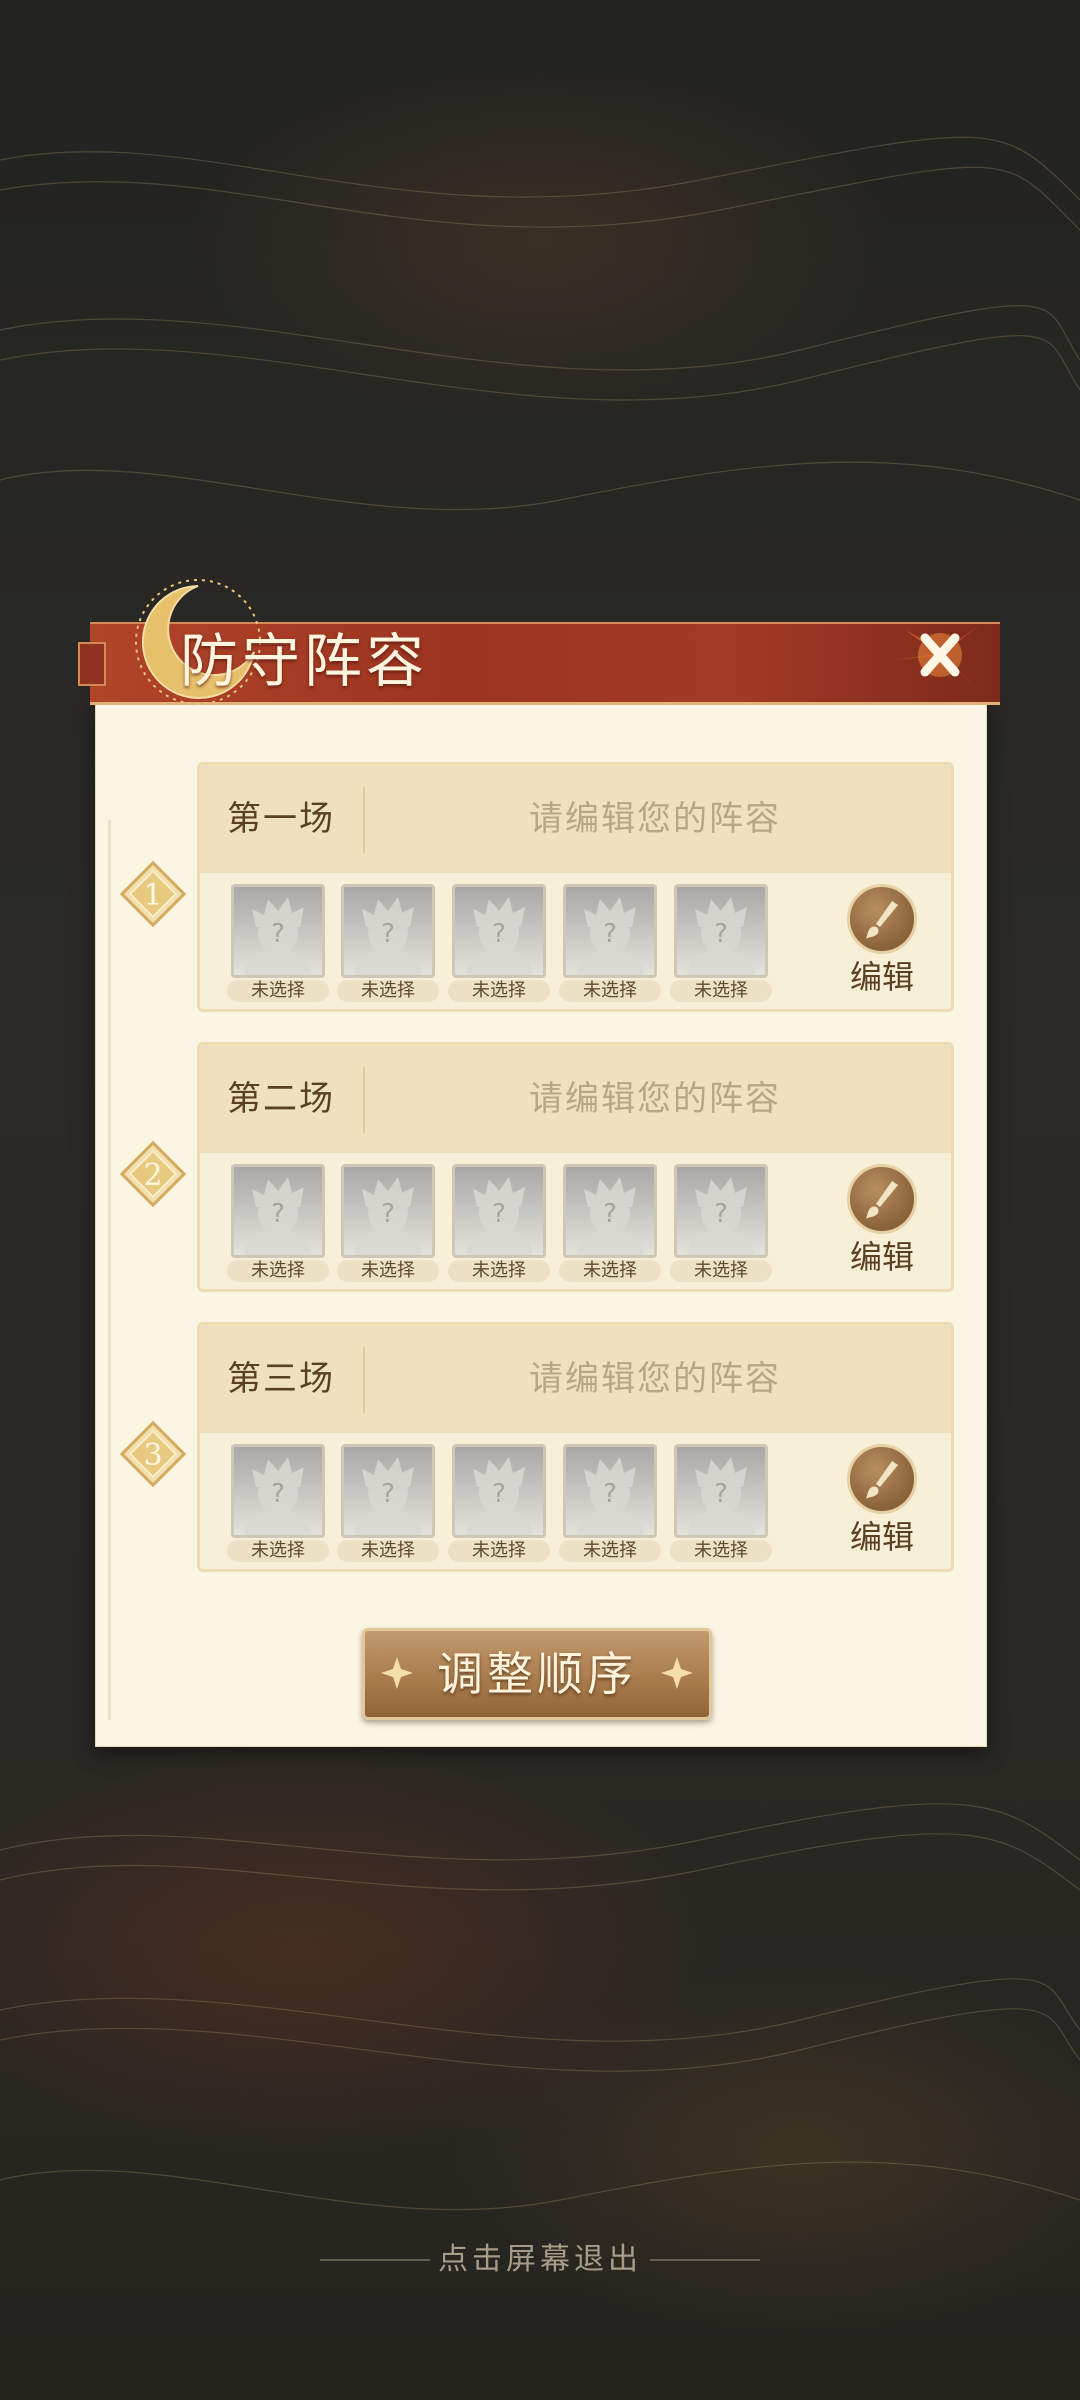 Image resolution: width=1080 pixels, height=2400 pixels. I want to click on match-name: 第一场, so click(281, 819).